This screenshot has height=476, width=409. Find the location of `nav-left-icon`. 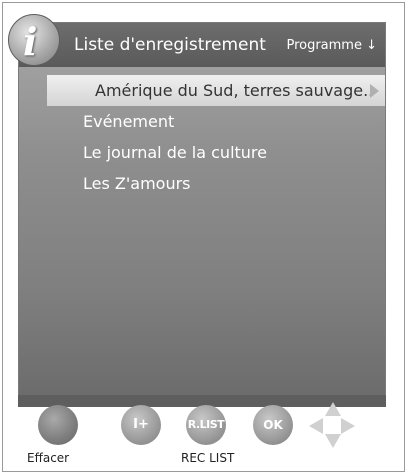

nav-left-icon is located at coordinates (316, 426).